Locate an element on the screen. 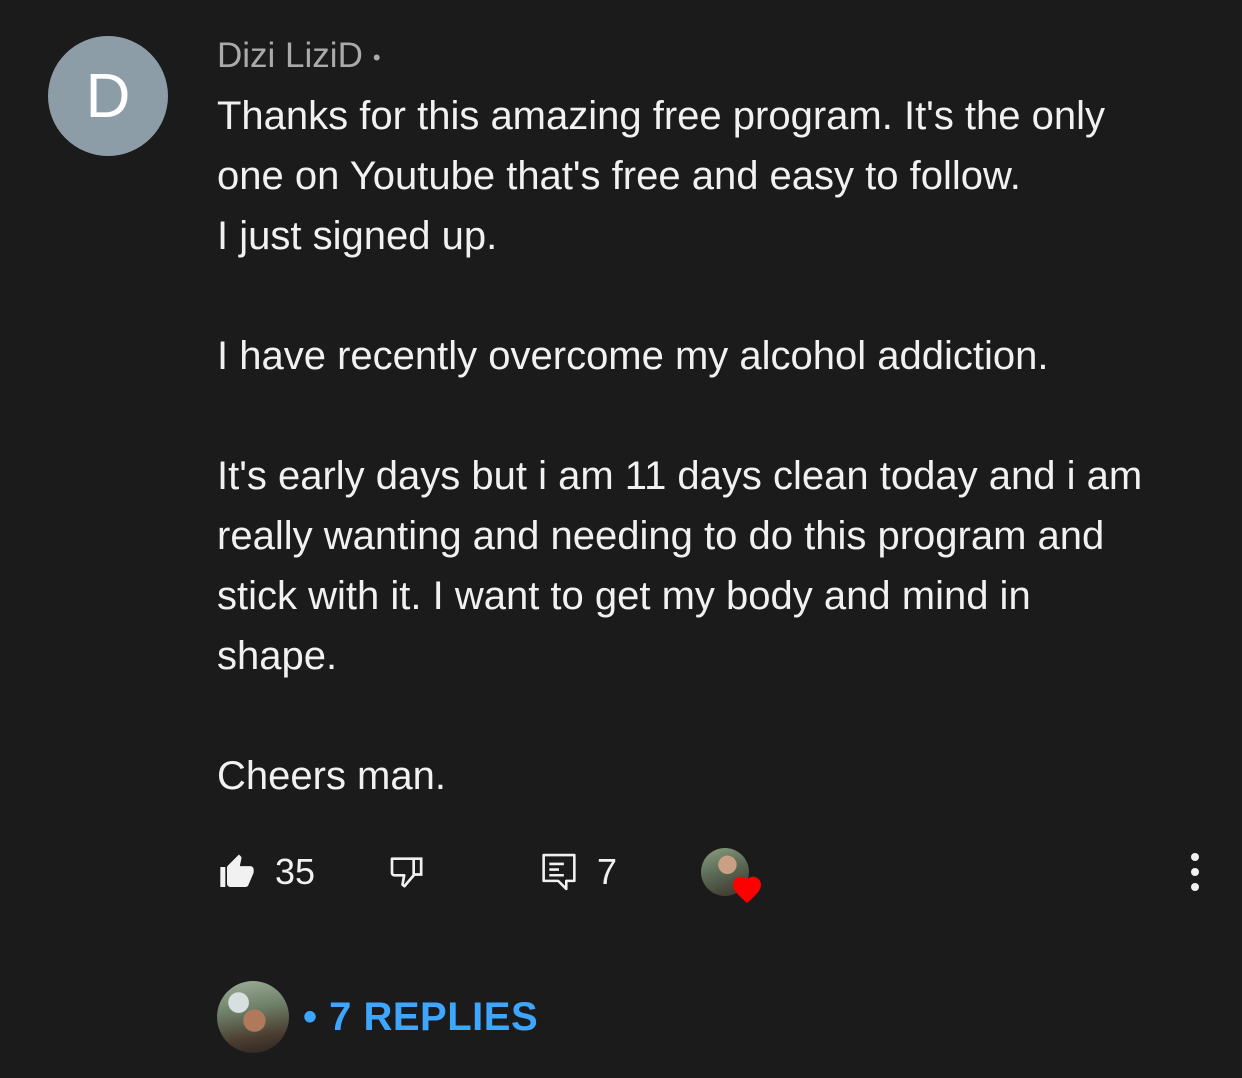  avatar-letter: D is located at coordinates (108, 96).